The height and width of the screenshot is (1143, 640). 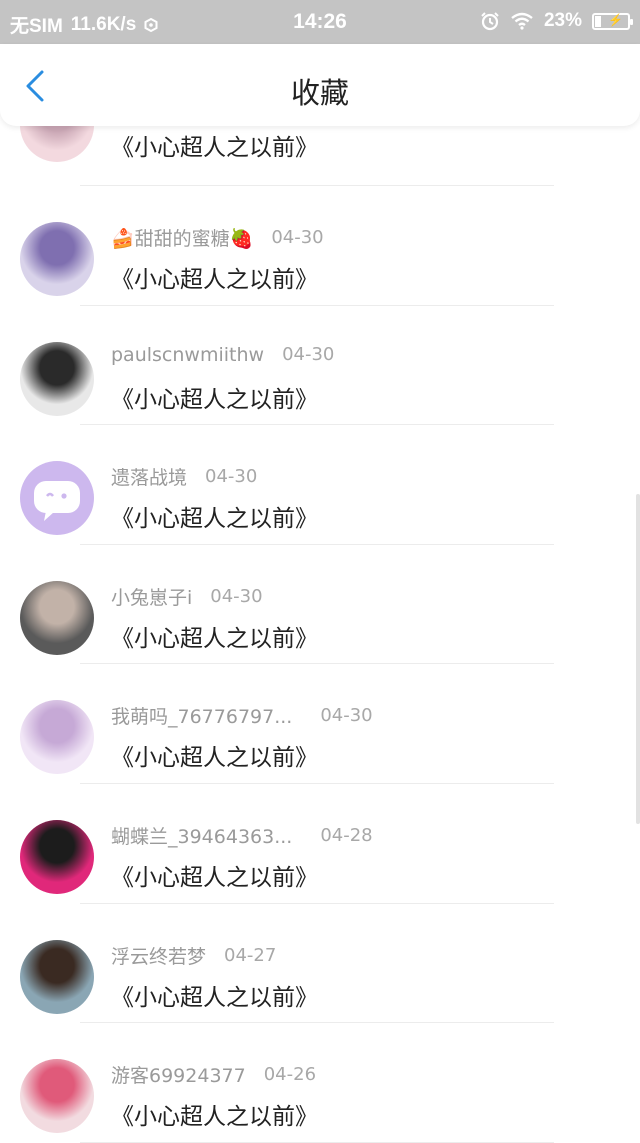 I want to click on battery-fill, so click(x=598, y=21).